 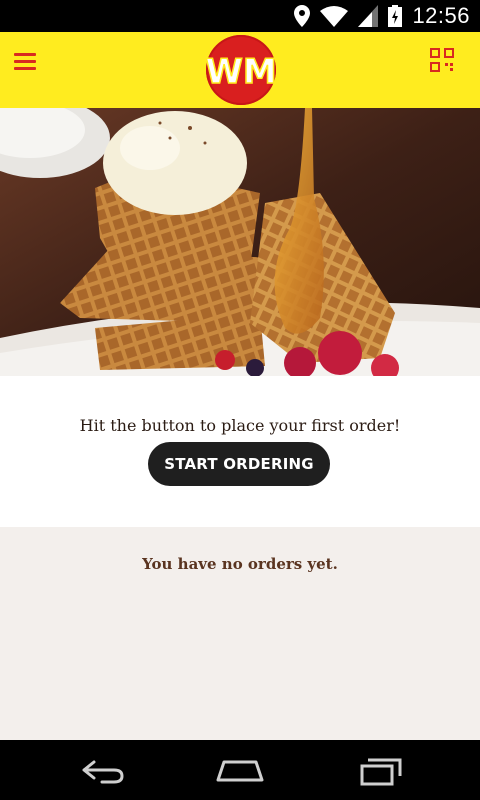 I want to click on recents-icon, so click(x=380, y=770).